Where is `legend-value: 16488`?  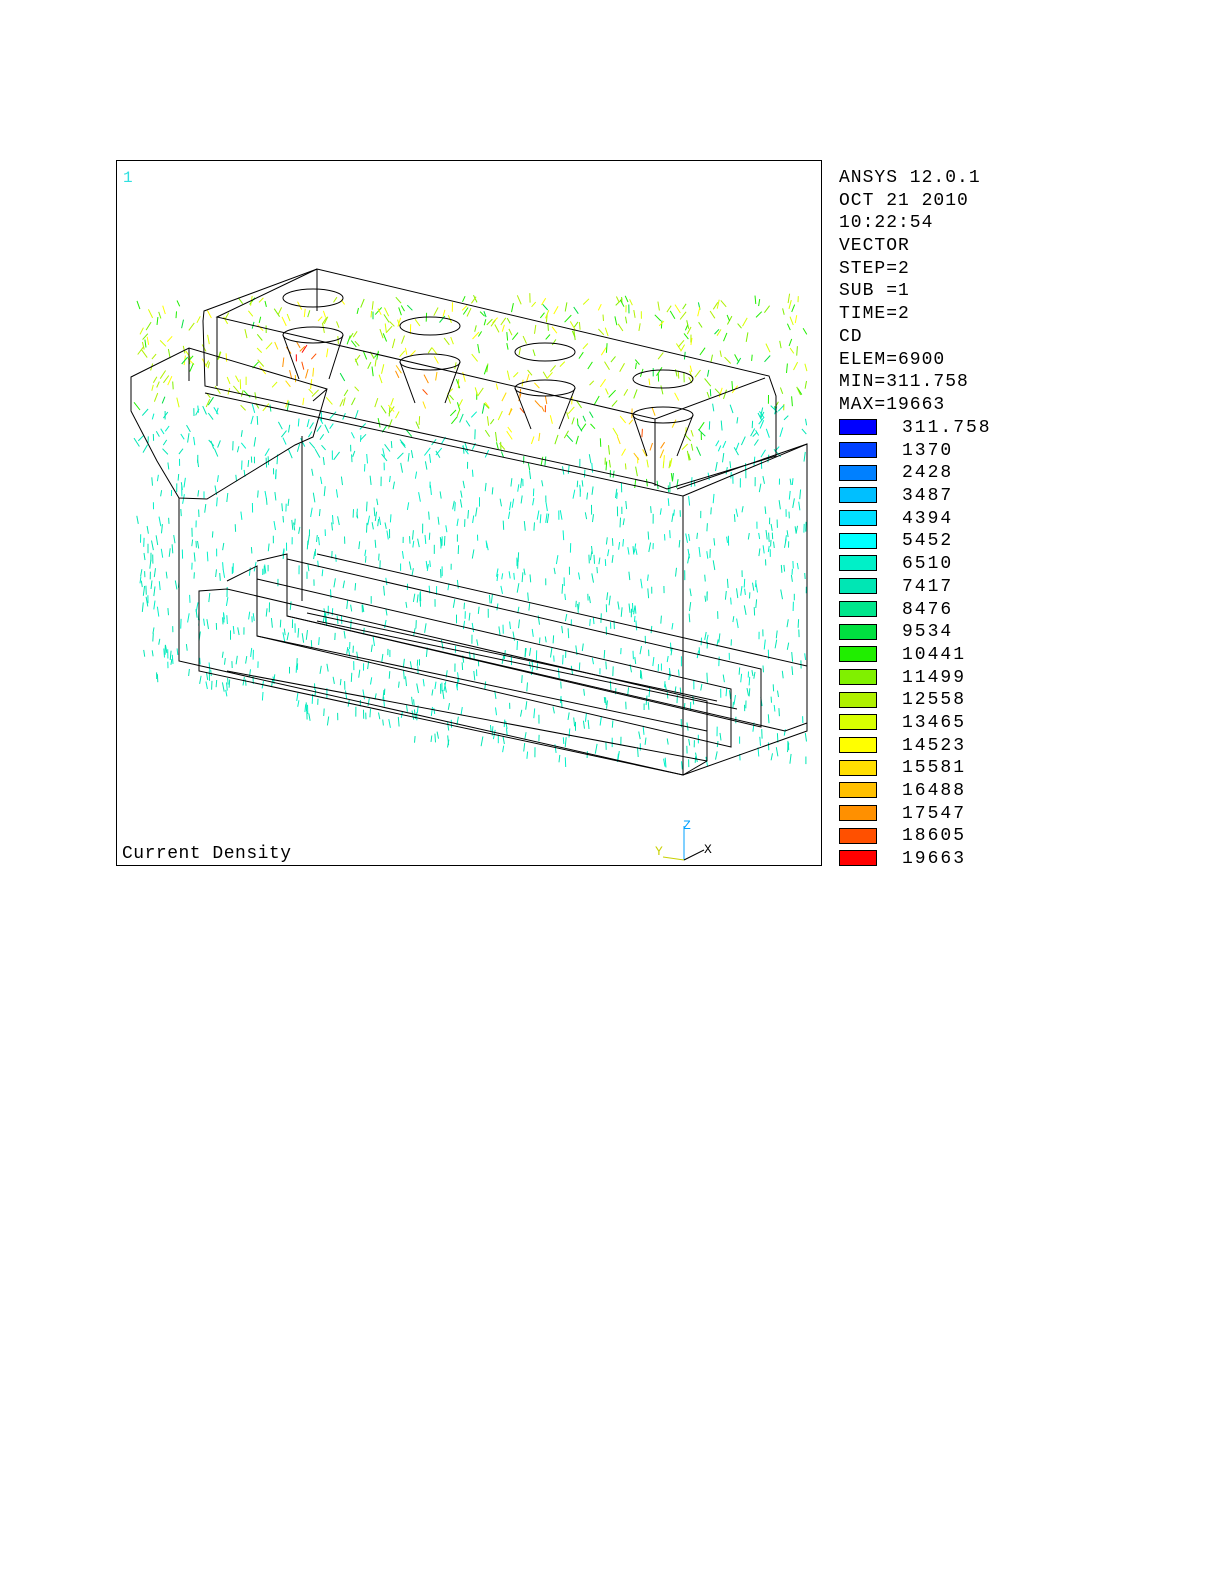
legend-value: 16488 is located at coordinates (934, 791).